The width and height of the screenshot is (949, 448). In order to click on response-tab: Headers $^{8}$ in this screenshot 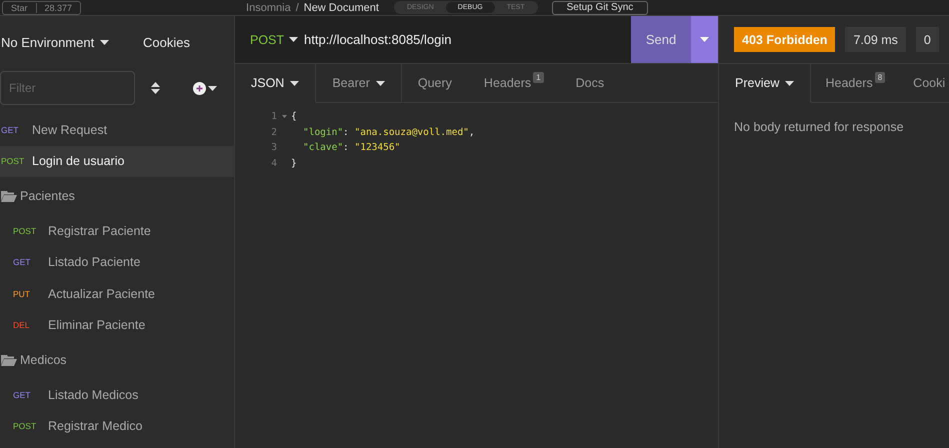, I will do `click(855, 83)`.